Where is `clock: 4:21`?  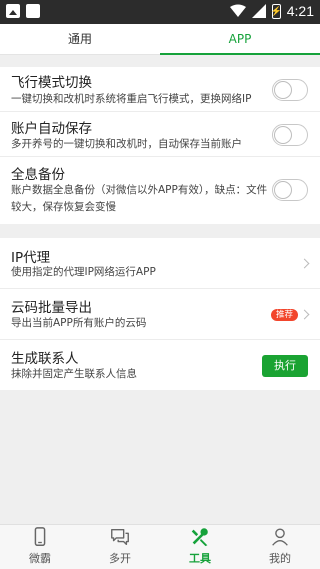
clock: 4:21 is located at coordinates (300, 11).